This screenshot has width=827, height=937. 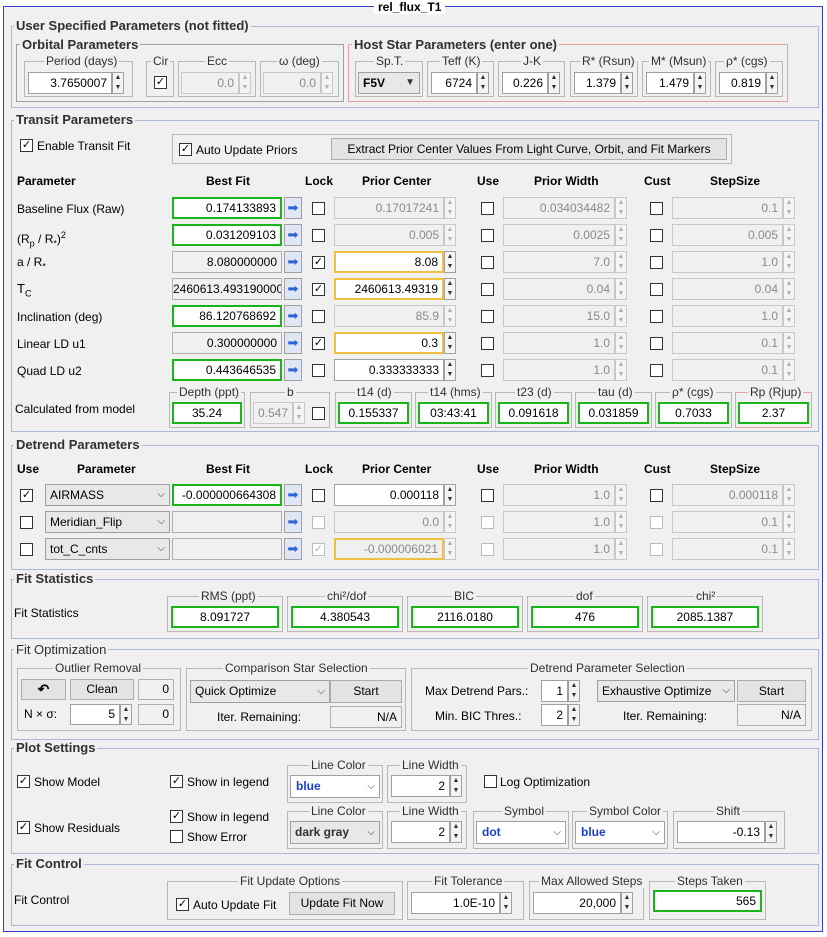 What do you see at coordinates (455, 903) in the screenshot?
I see `tolerance-input: 1.0E-10` at bounding box center [455, 903].